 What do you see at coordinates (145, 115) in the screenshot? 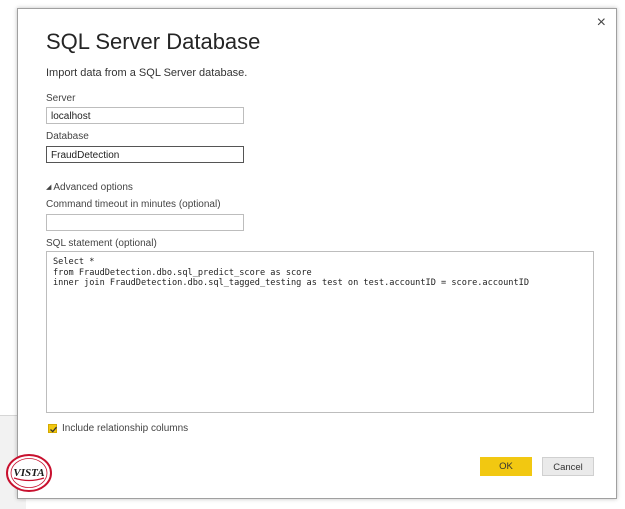
I see `server-input: localhost` at bounding box center [145, 115].